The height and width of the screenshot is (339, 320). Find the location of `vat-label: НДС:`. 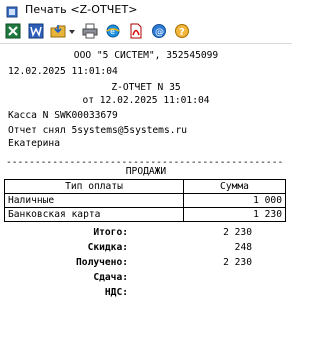

vat-label: НДС: is located at coordinates (116, 292).